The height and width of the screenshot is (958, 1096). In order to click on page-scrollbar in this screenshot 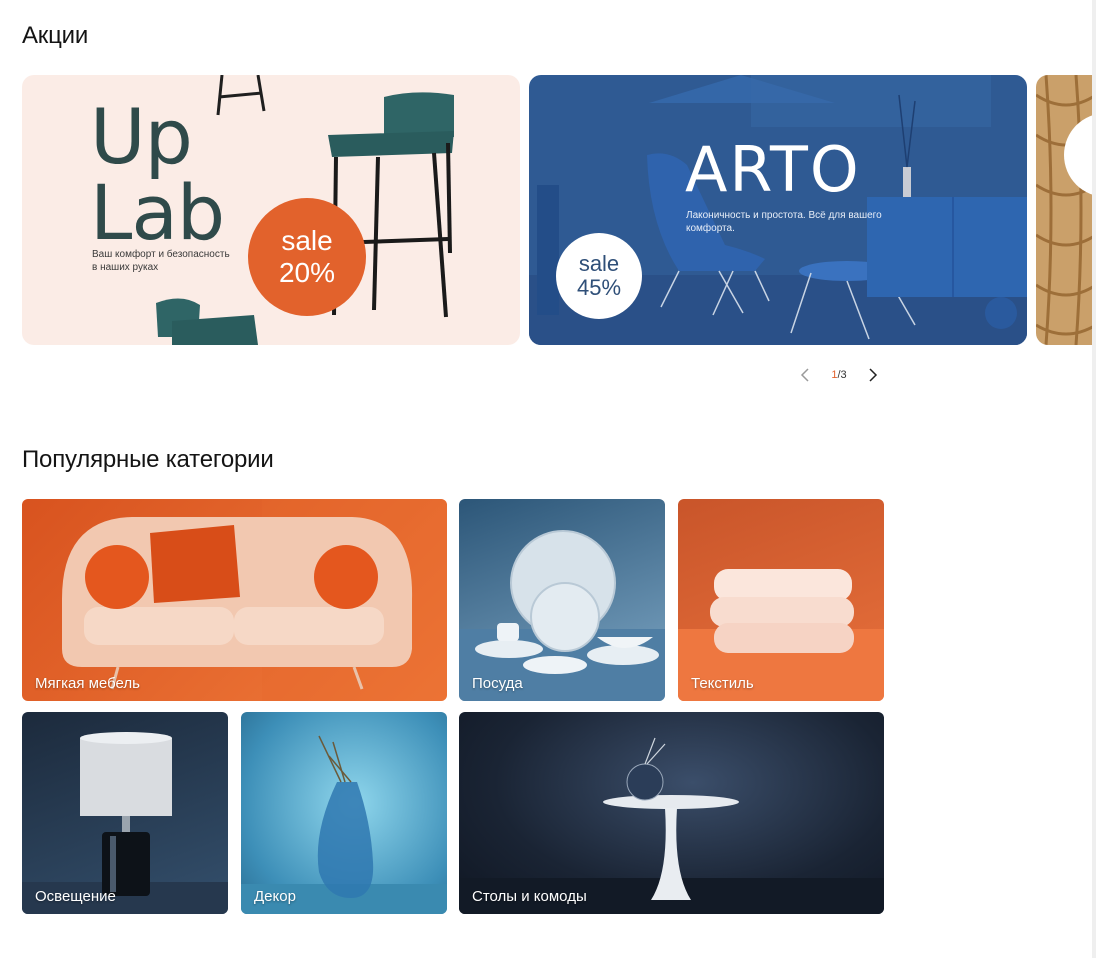, I will do `click(1094, 479)`.